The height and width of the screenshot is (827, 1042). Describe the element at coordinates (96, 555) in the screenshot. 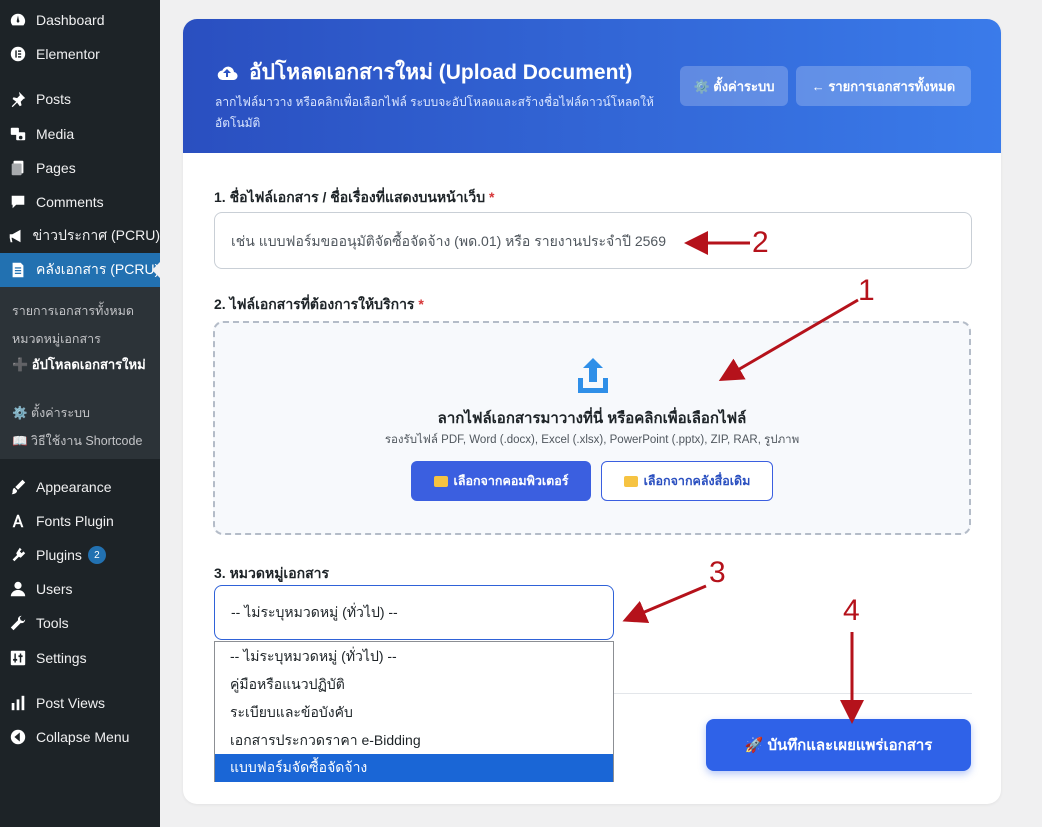

I see `plugins-update-badge: 2` at that location.